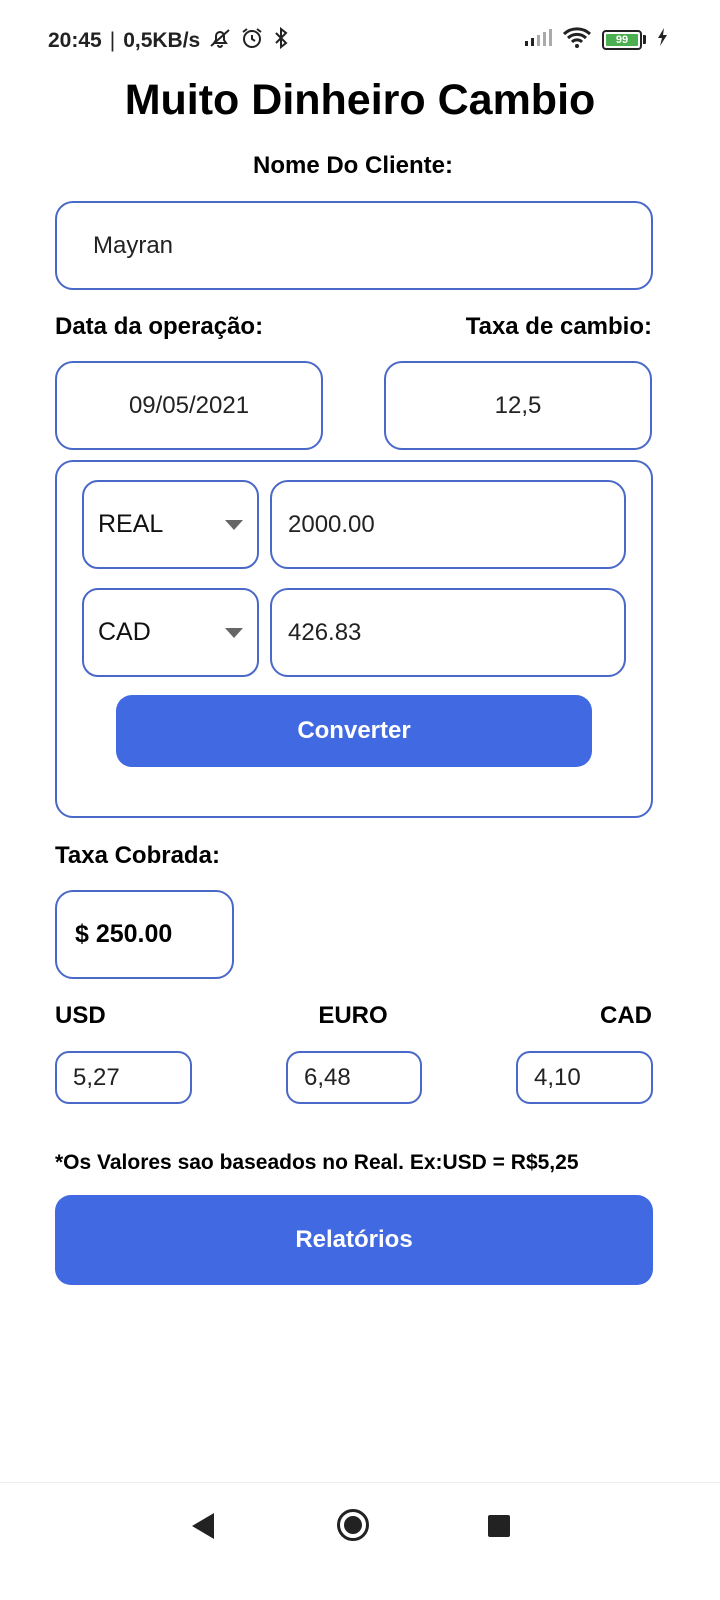 The height and width of the screenshot is (1600, 720). What do you see at coordinates (327, 1077) in the screenshot?
I see `euro-rate-value: 6,48` at bounding box center [327, 1077].